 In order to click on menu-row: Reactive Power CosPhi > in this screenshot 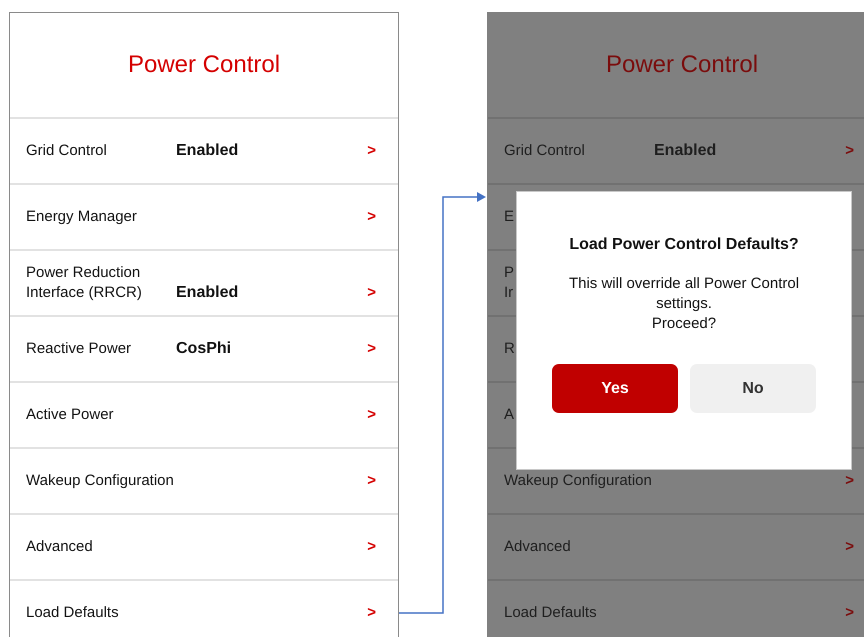, I will do `click(204, 350)`.